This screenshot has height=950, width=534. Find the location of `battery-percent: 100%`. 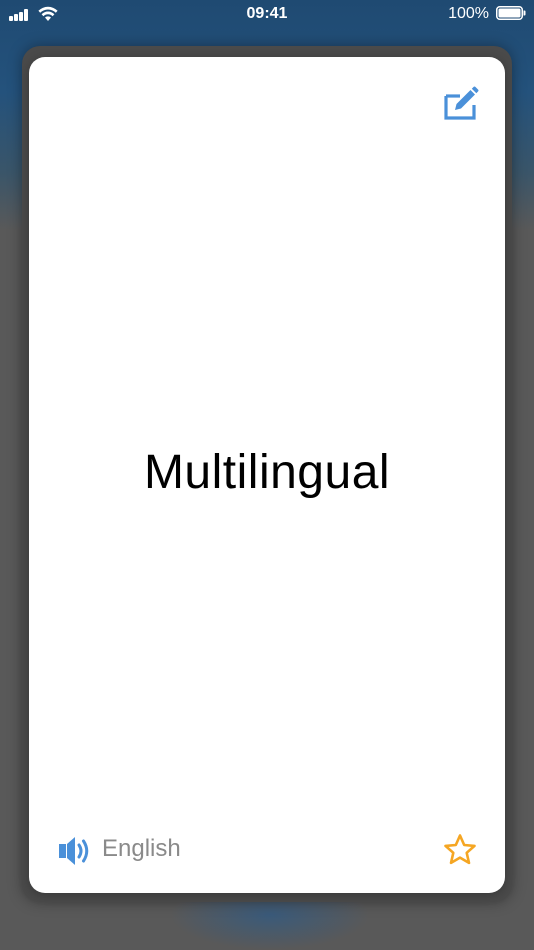

battery-percent: 100% is located at coordinates (468, 13).